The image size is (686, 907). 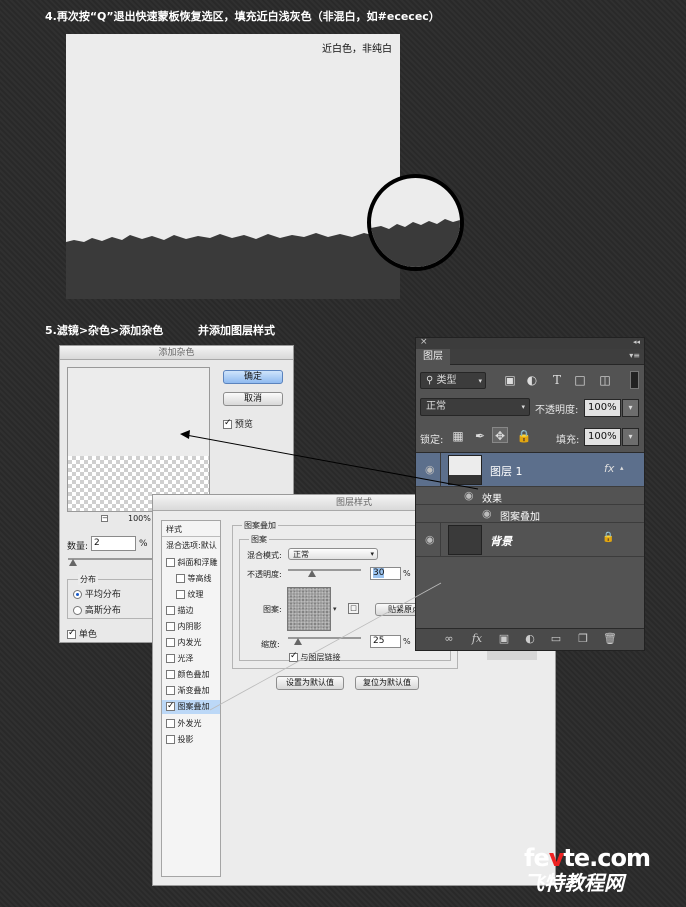 What do you see at coordinates (325, 646) in the screenshot?
I see `pointer-line-to-pattern-overlay` at bounding box center [325, 646].